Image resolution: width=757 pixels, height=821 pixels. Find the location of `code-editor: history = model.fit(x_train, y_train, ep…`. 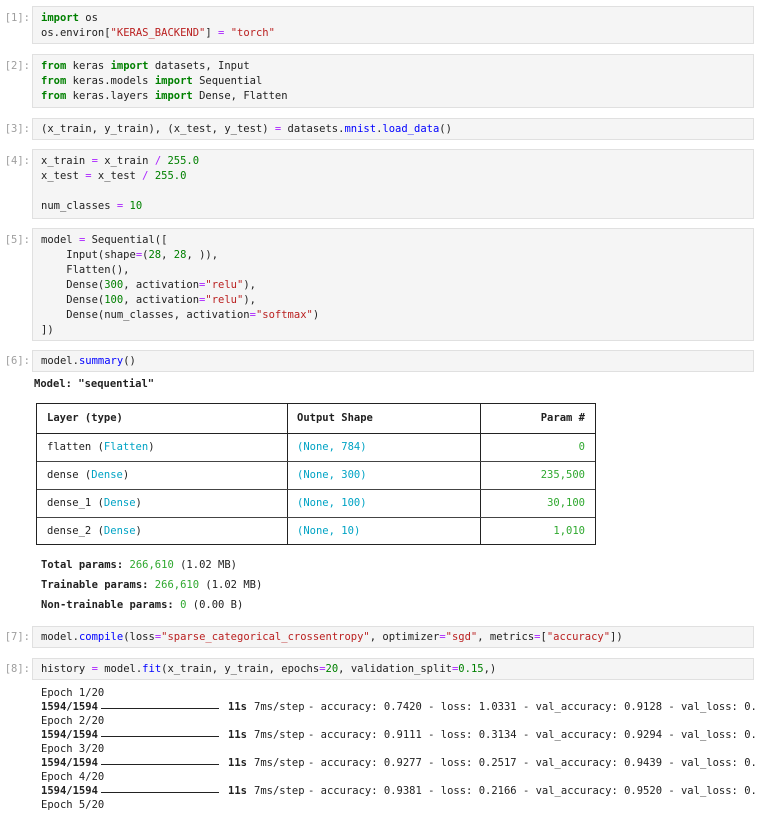

code-editor: history = model.fit(x_train, y_train, ep… is located at coordinates (393, 669).